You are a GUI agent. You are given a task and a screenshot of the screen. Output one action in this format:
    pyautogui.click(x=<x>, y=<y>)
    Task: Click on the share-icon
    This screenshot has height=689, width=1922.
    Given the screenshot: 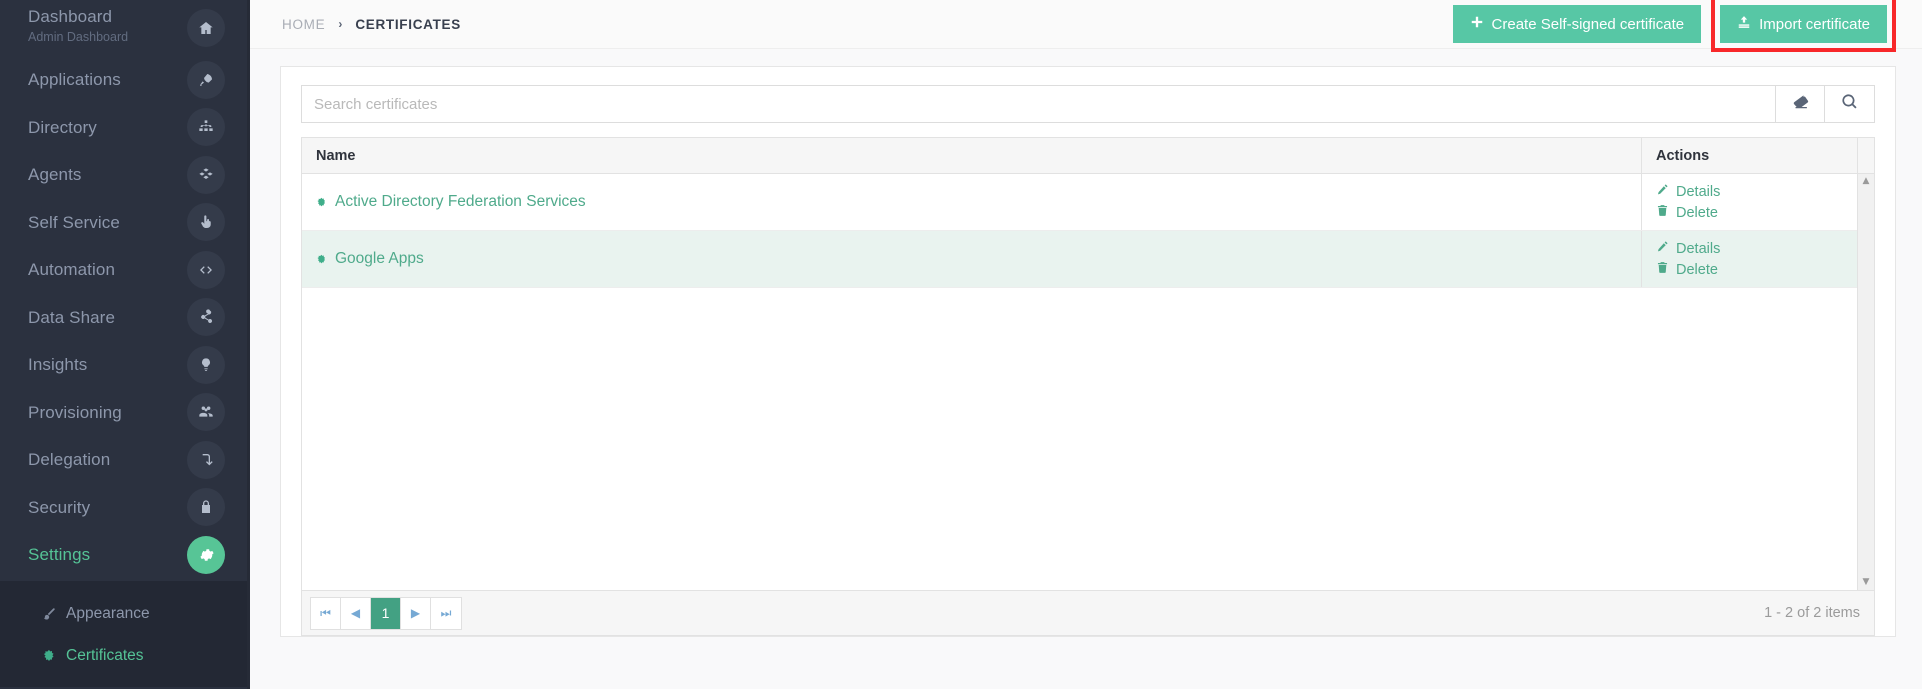 What is the action you would take?
    pyautogui.click(x=206, y=317)
    